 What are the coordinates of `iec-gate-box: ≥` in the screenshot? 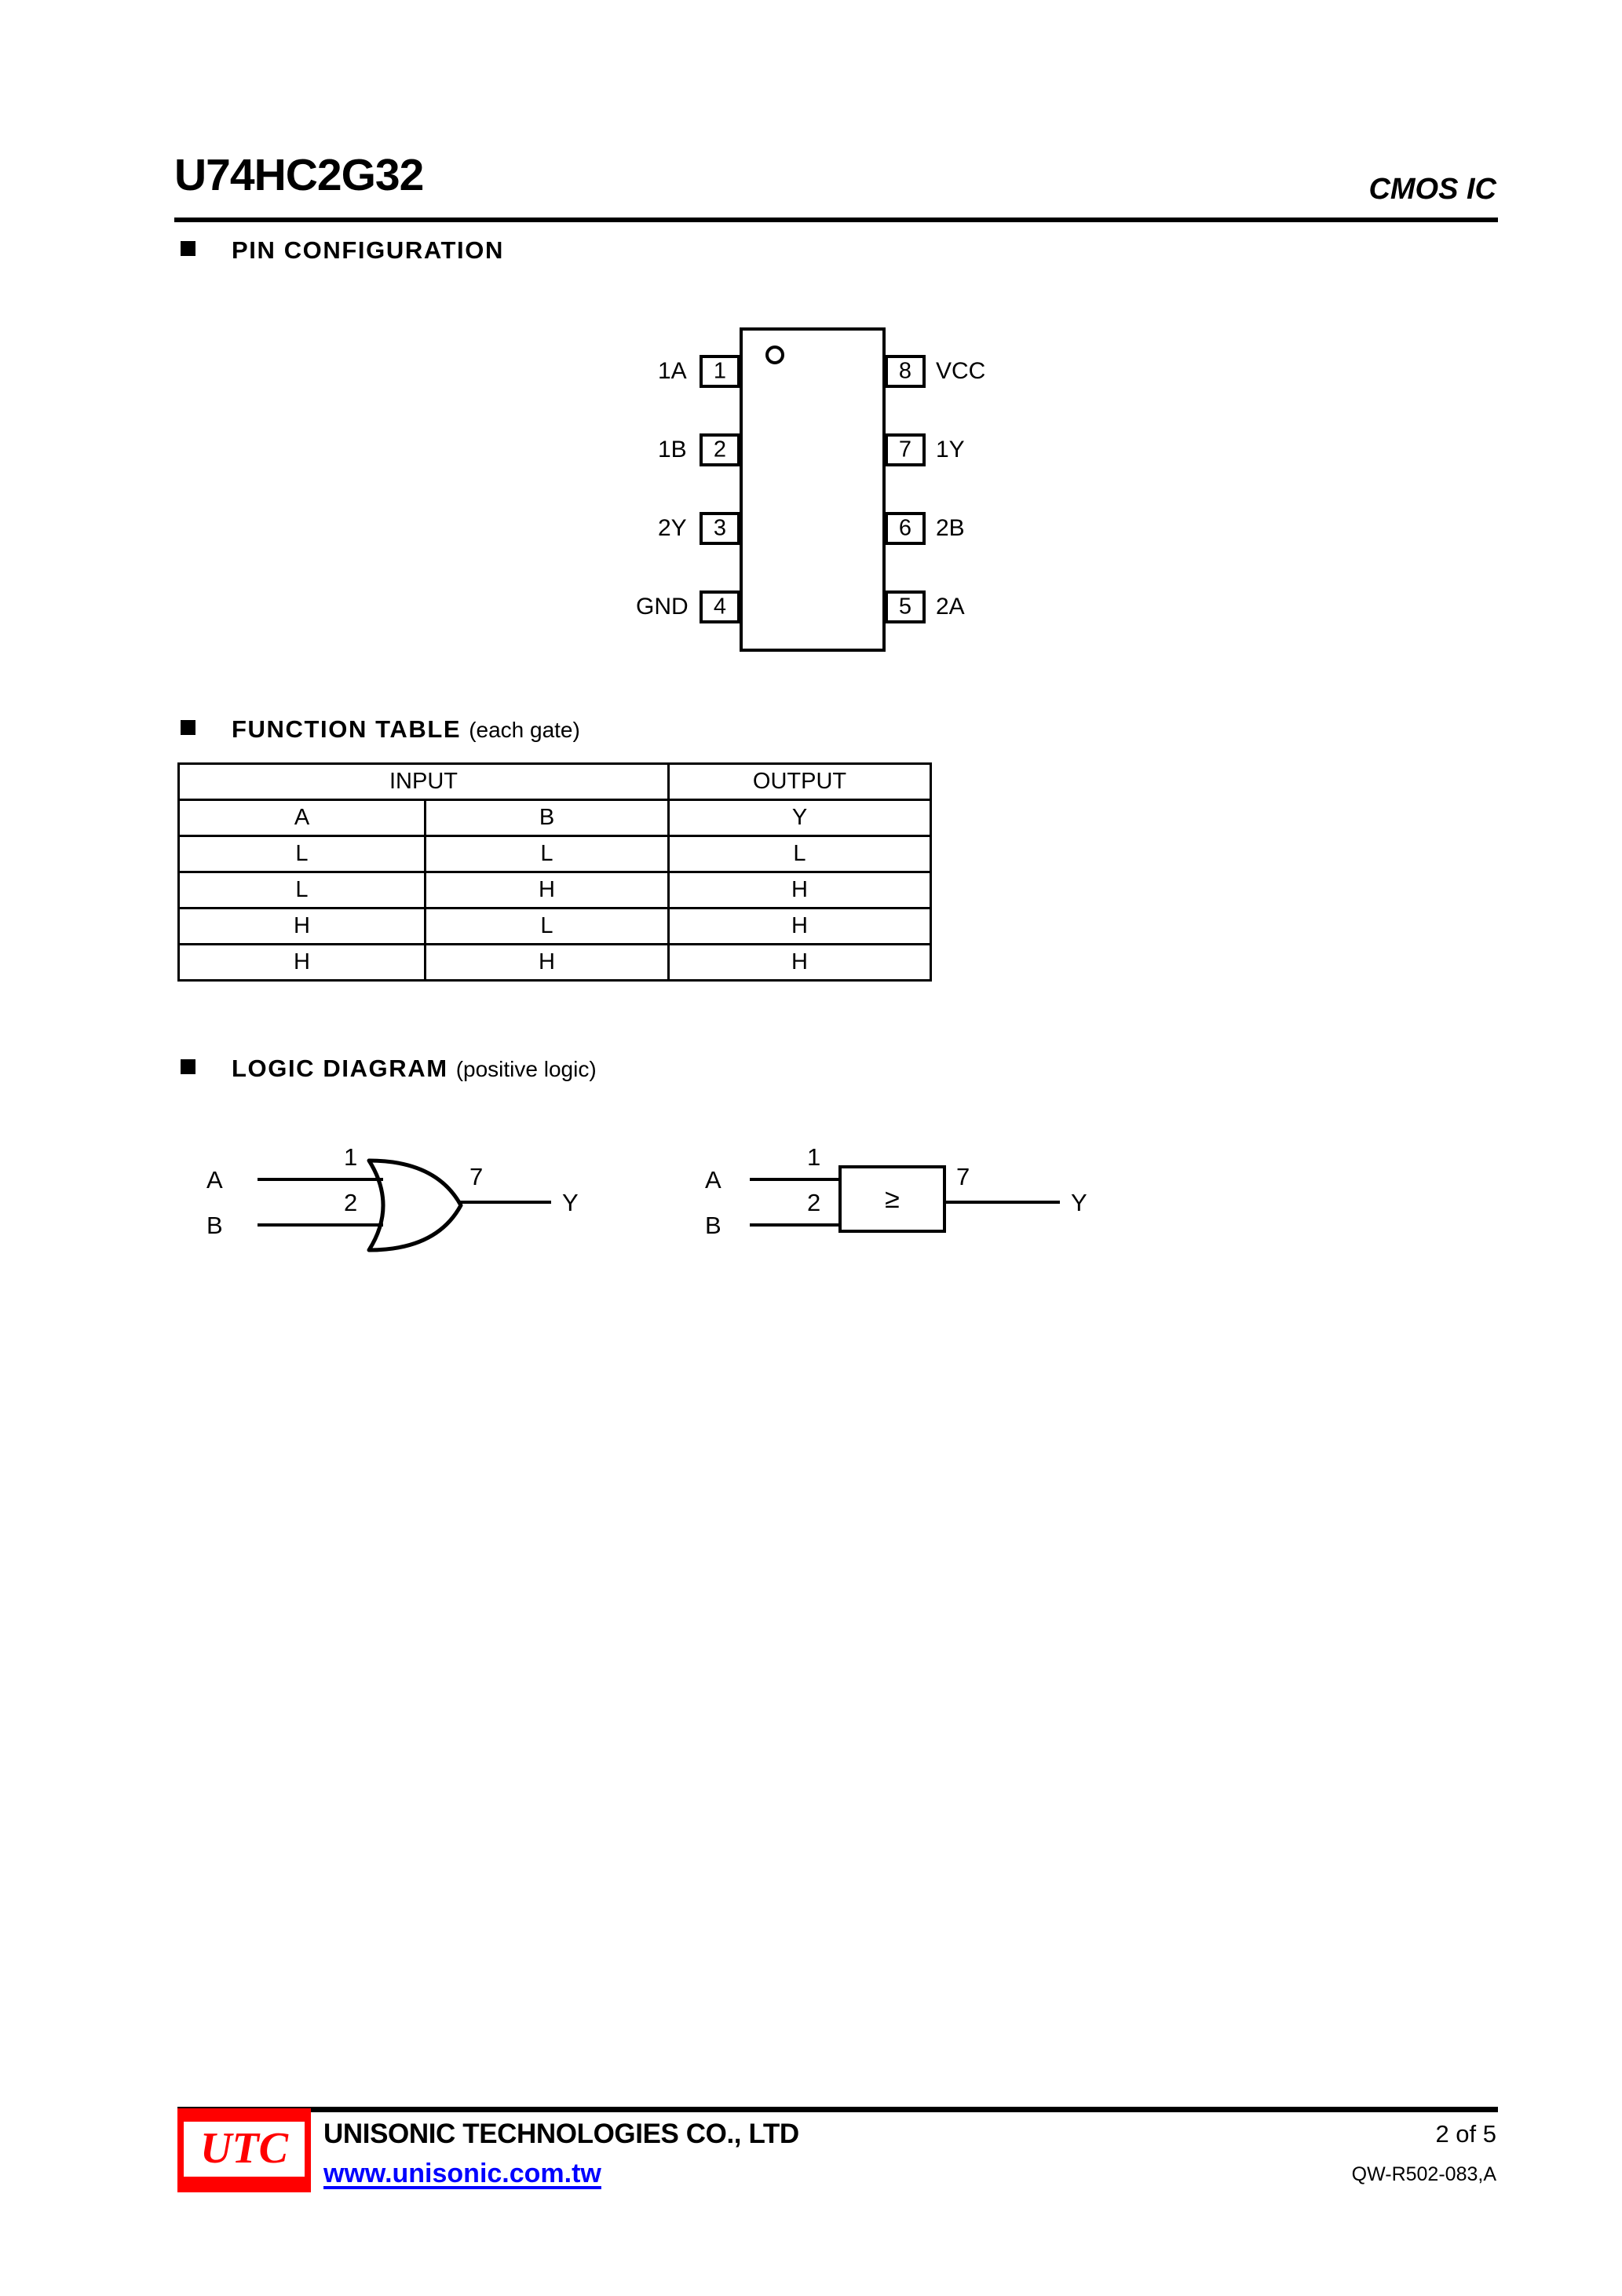 It's located at (892, 1199).